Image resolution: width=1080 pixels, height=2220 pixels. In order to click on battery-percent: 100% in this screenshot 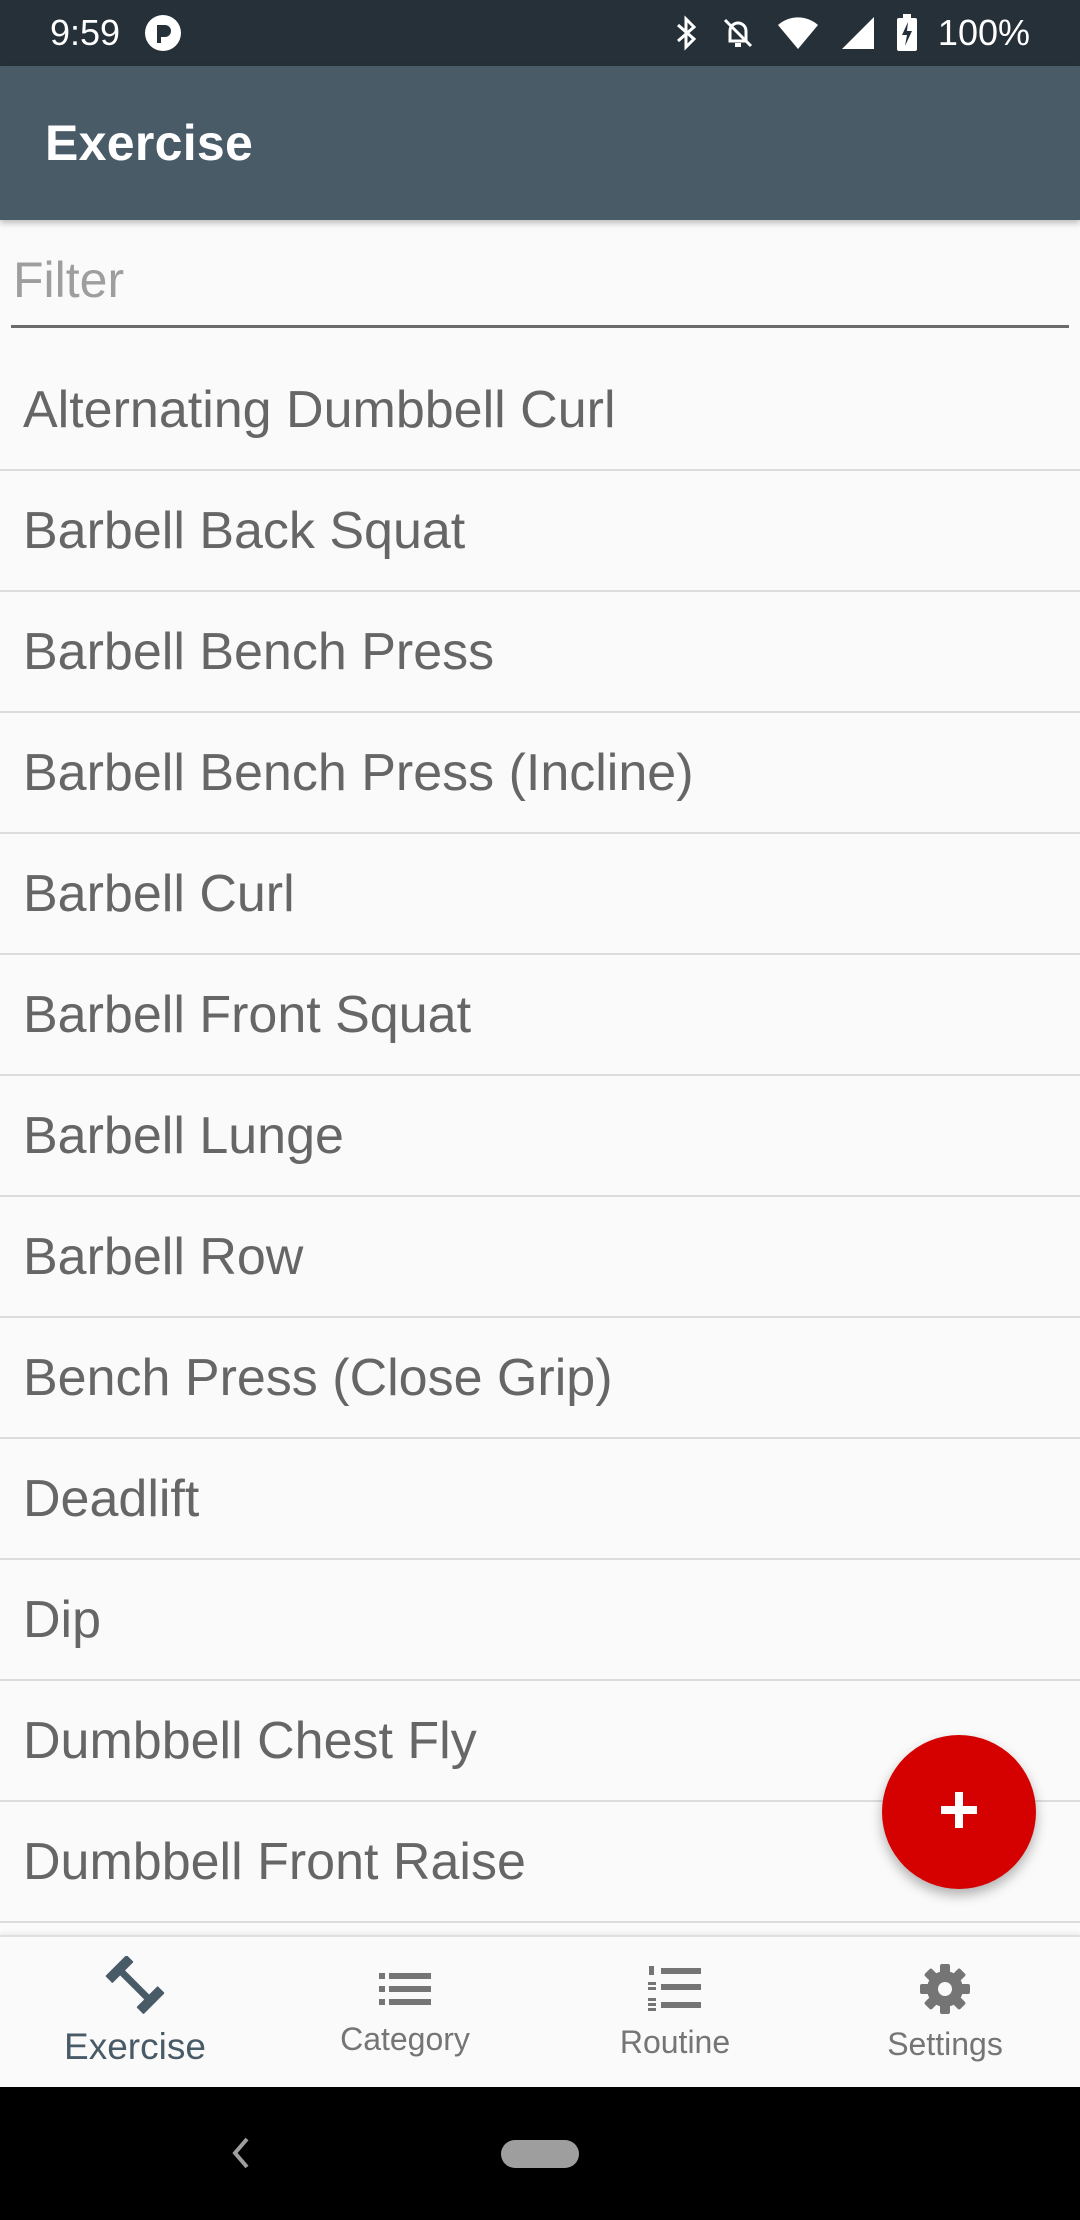, I will do `click(983, 32)`.